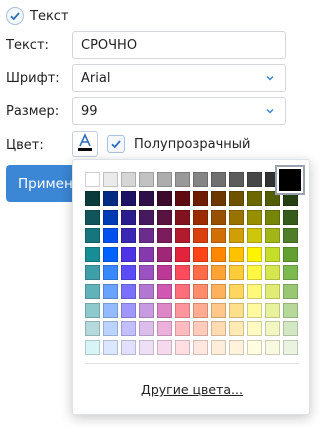  What do you see at coordinates (37, 16) in the screenshot?
I see `text-toggle: Текст` at bounding box center [37, 16].